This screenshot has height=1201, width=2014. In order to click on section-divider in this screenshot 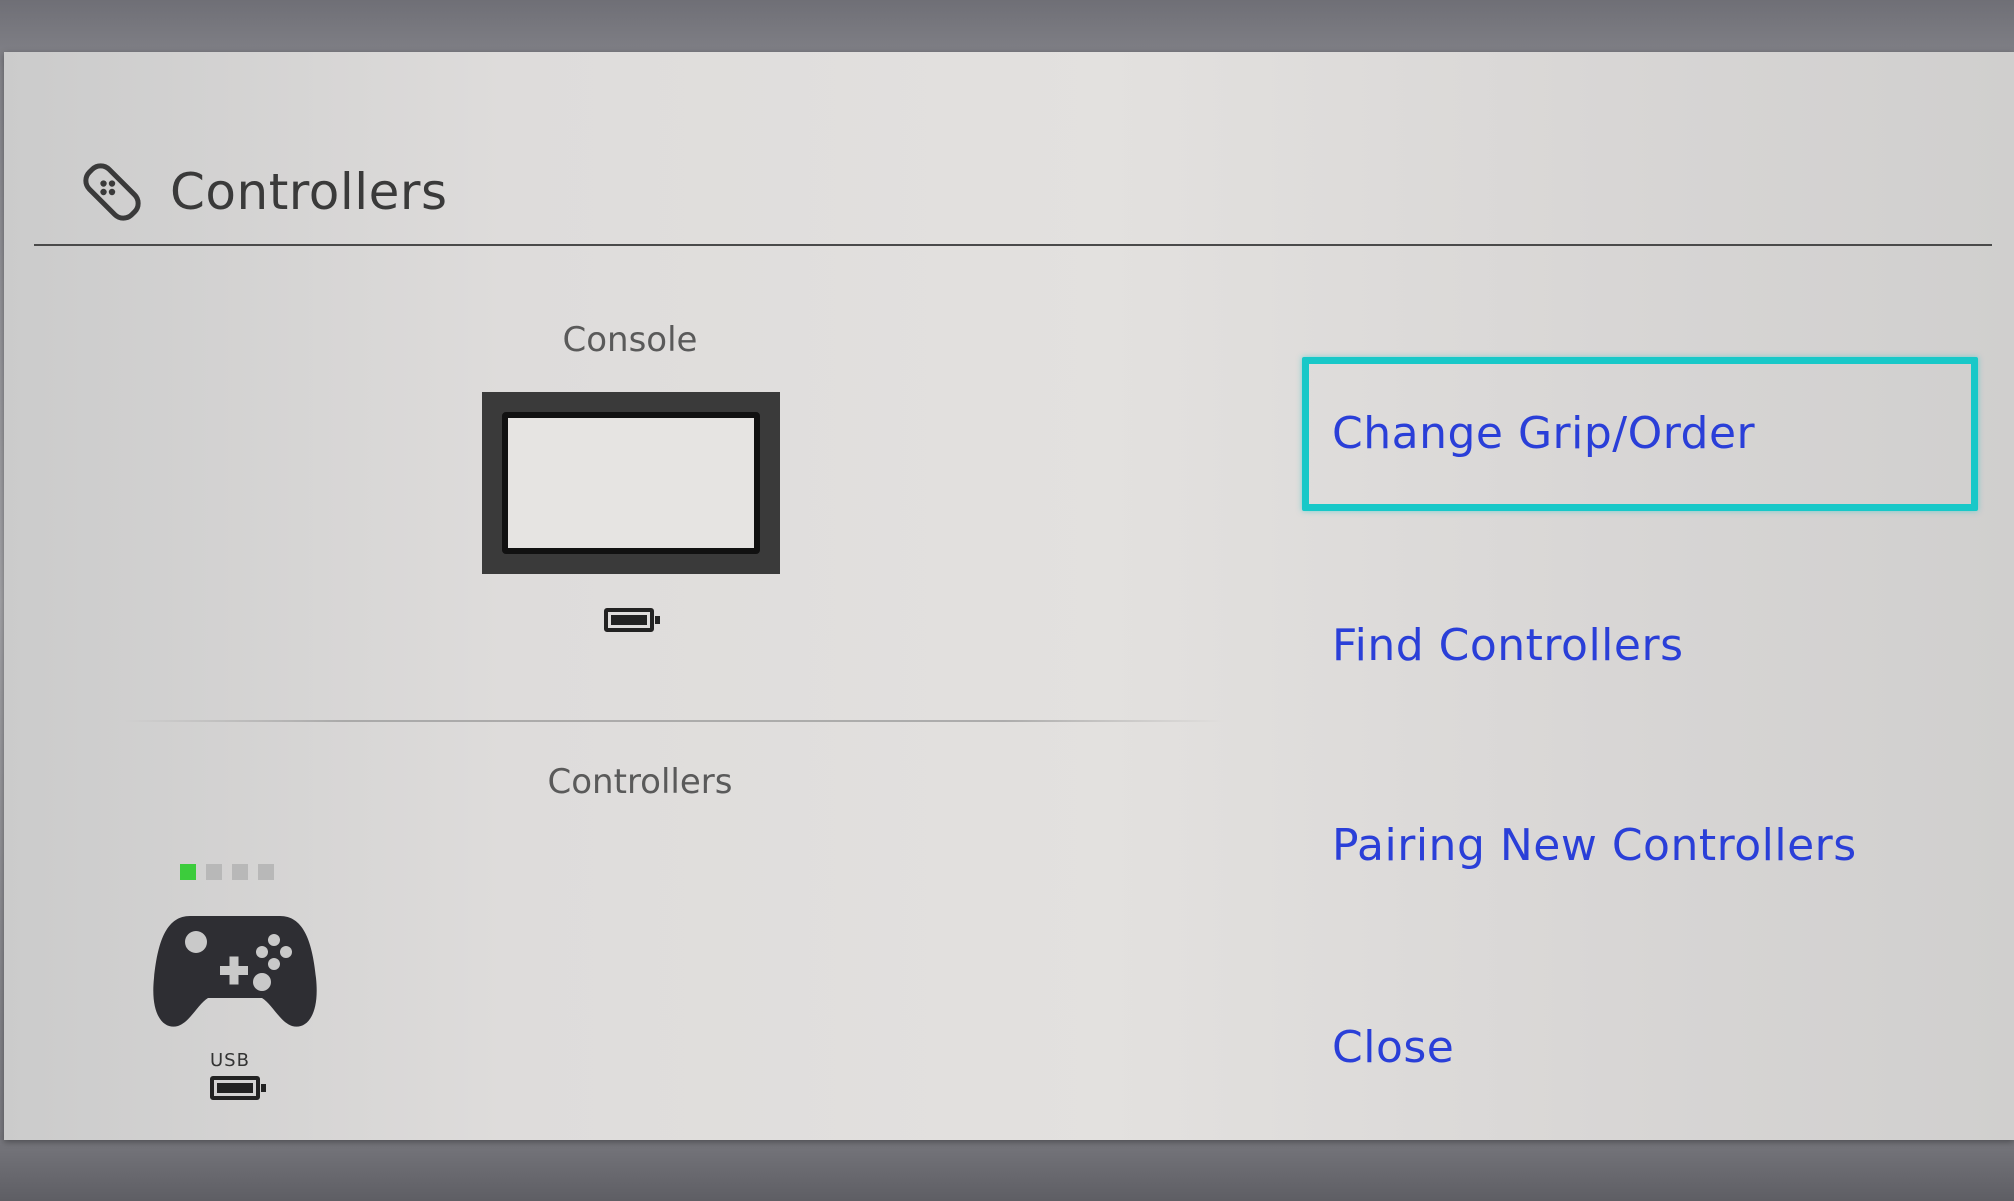, I will do `click(674, 721)`.